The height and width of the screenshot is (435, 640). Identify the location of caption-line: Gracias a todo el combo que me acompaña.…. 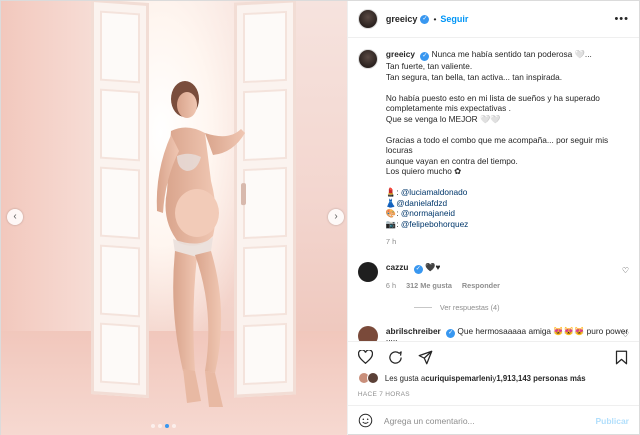
(497, 145).